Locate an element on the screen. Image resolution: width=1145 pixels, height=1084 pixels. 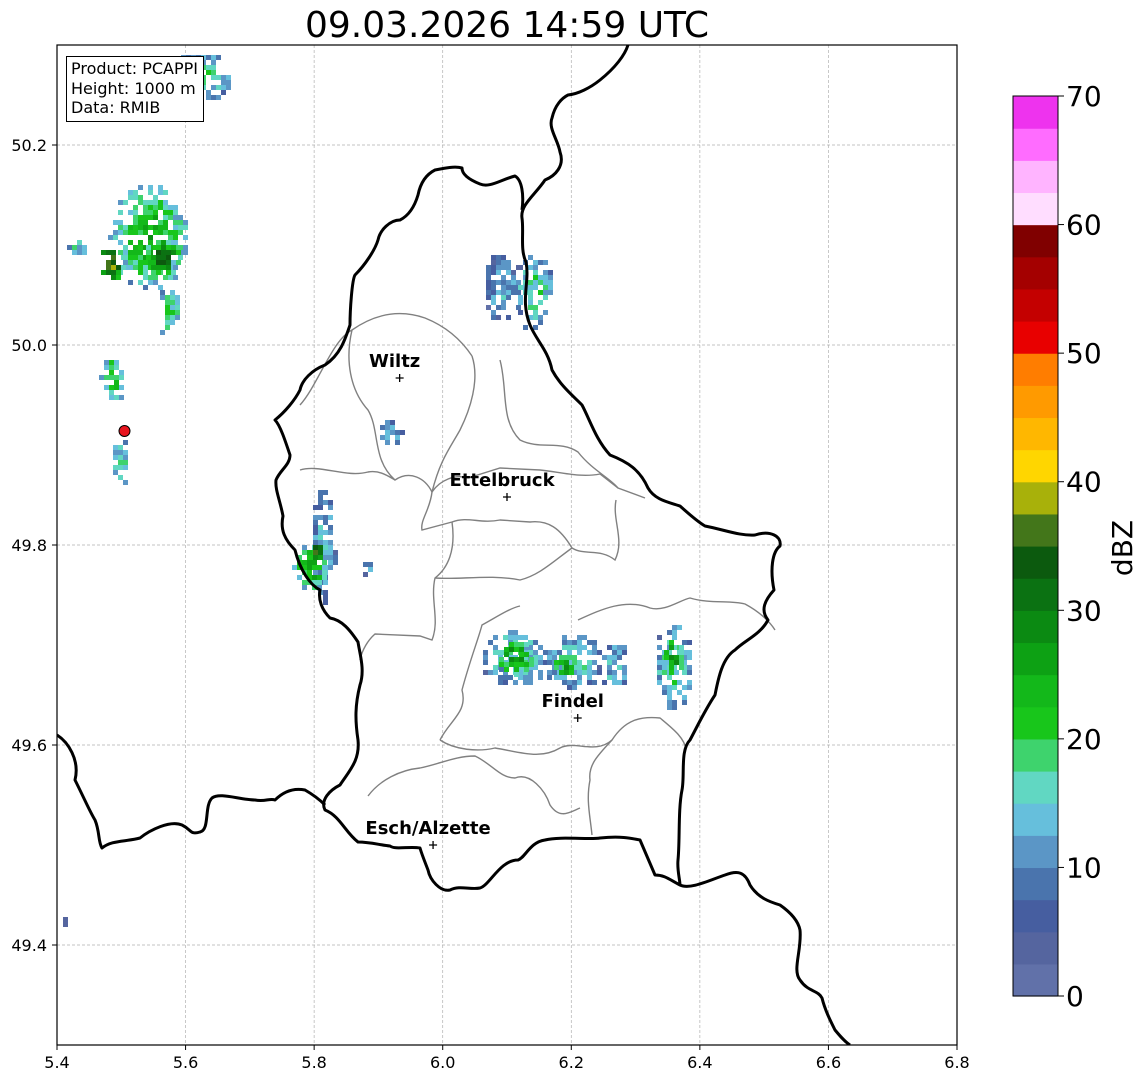
colorbar-bin is located at coordinates (1035, 466).